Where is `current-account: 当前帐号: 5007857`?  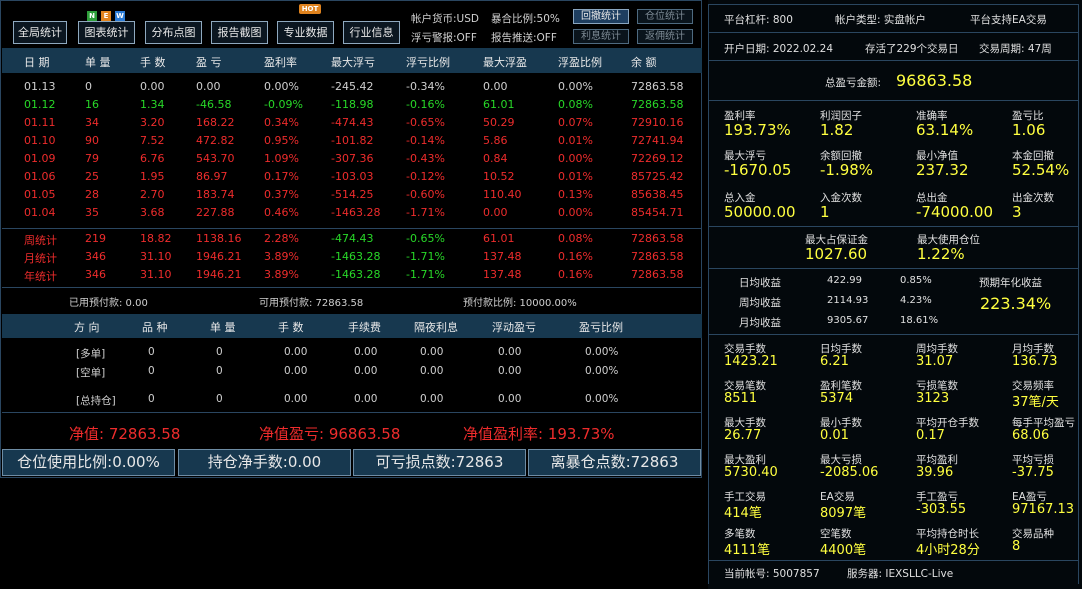
current-account: 当前帐号: 5007857 is located at coordinates (772, 574).